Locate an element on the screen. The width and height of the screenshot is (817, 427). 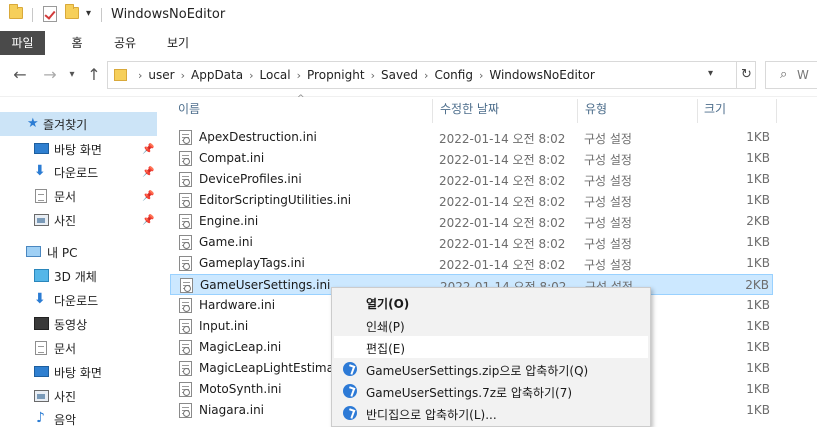
back-button: ← is located at coordinates (20, 75).